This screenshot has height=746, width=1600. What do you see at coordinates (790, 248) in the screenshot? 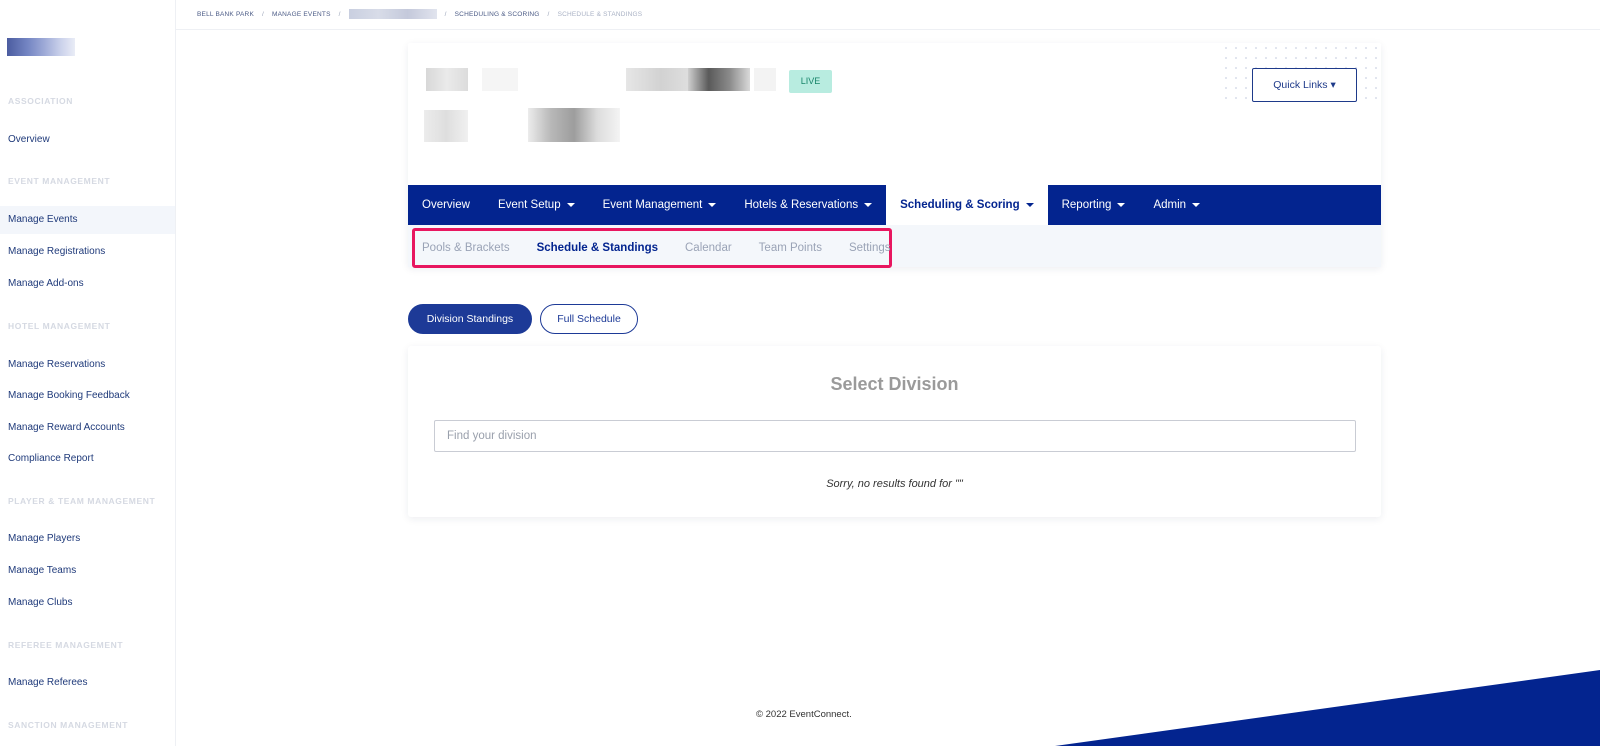
I see `subtab-team-points: Team Points` at bounding box center [790, 248].